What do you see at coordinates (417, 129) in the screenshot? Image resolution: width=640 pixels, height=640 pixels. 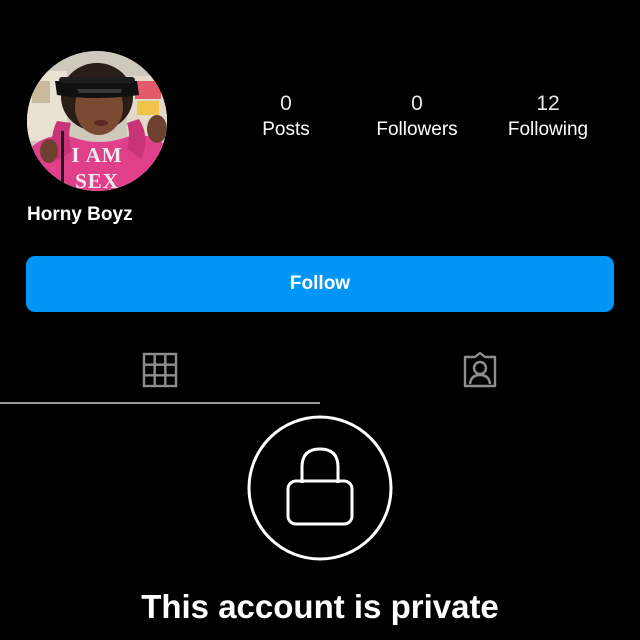 I see `followers-label: Followers` at bounding box center [417, 129].